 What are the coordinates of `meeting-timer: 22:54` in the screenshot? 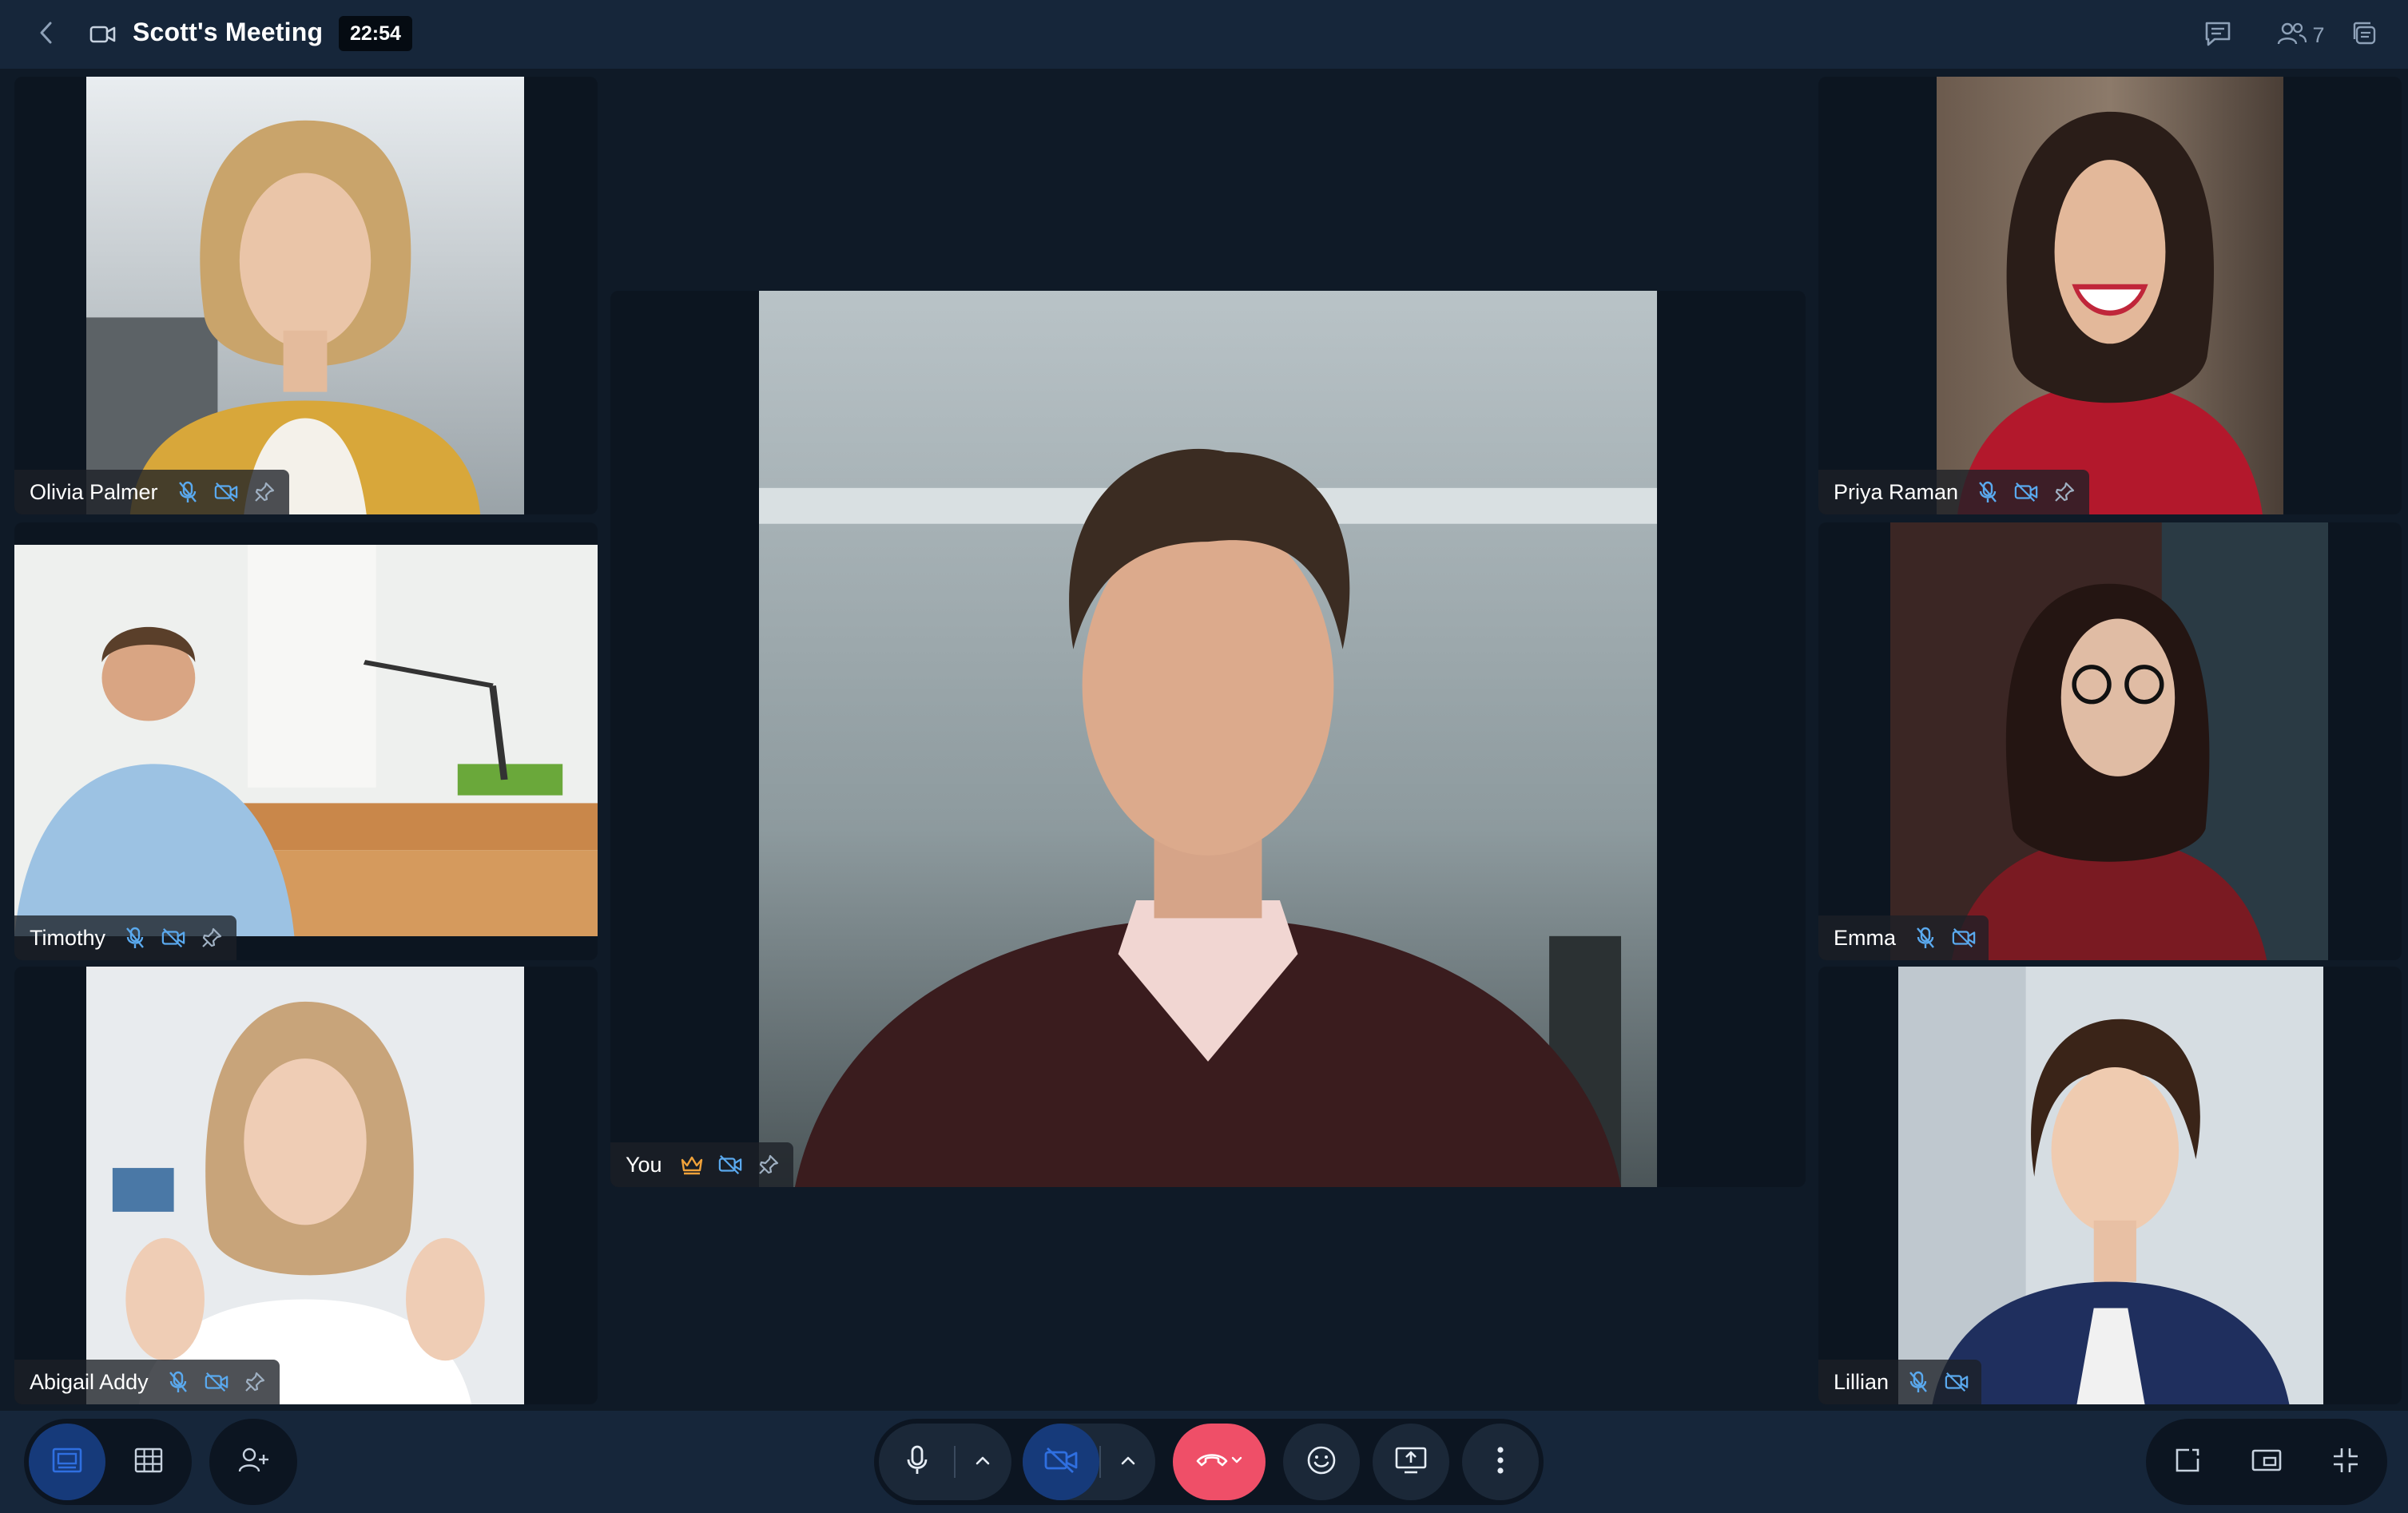 It's located at (376, 34).